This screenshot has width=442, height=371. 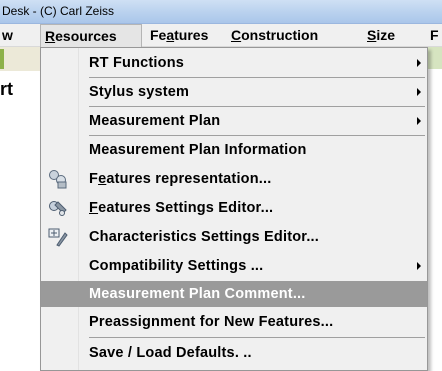 What do you see at coordinates (139, 92) in the screenshot?
I see `menu-item-label: Stylus system` at bounding box center [139, 92].